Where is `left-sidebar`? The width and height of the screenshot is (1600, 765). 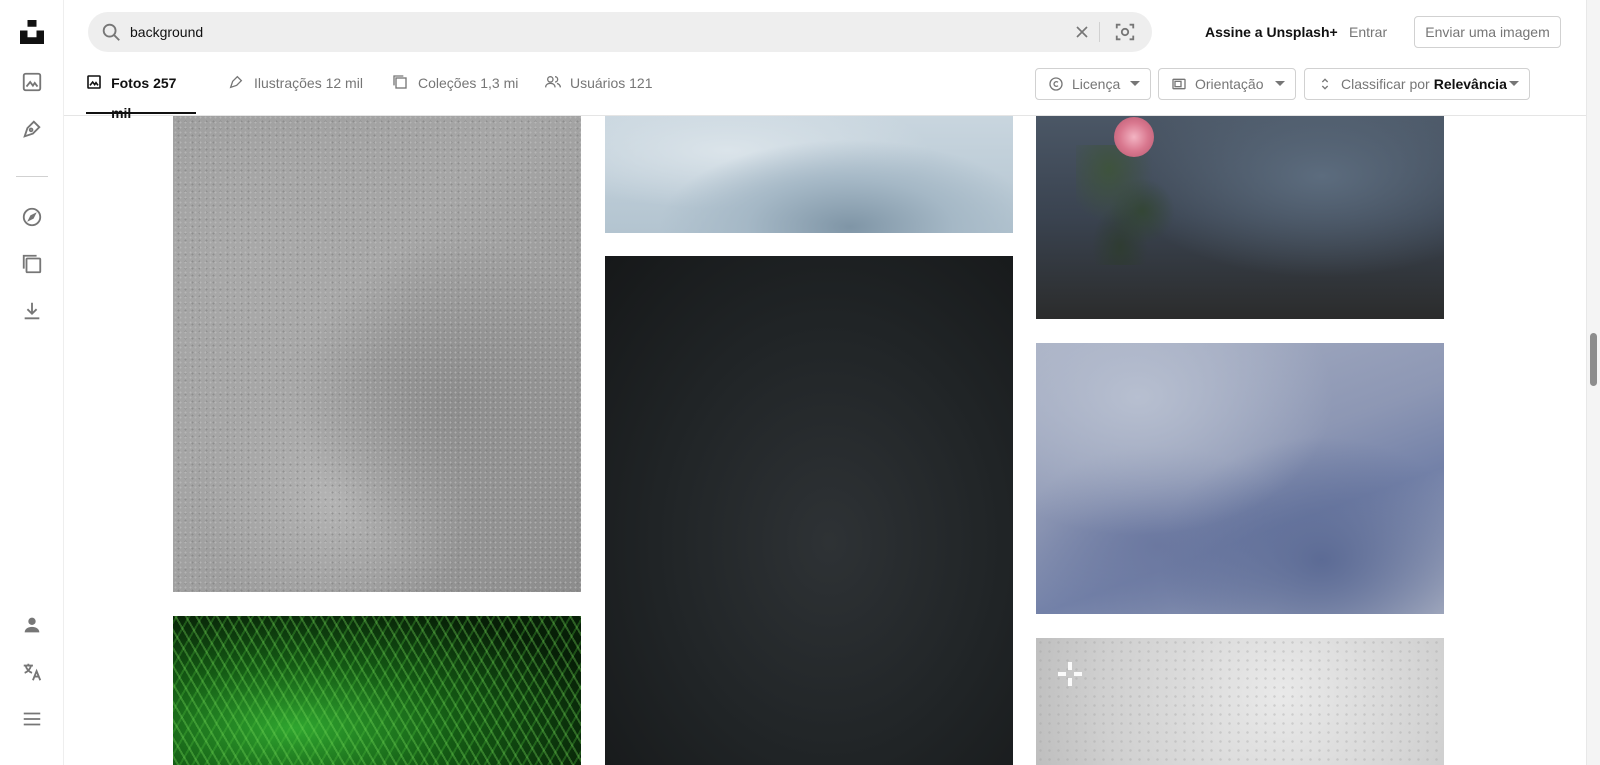
left-sidebar is located at coordinates (32, 382).